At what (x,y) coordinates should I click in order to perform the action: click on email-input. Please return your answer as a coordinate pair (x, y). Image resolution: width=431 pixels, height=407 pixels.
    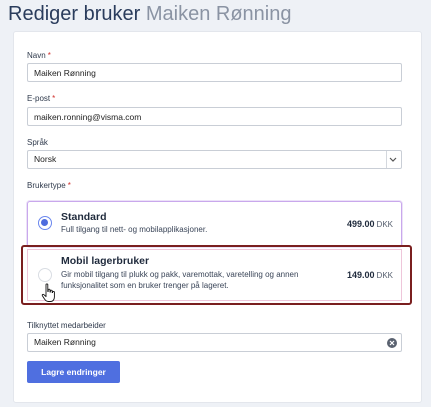
    Looking at the image, I should click on (214, 116).